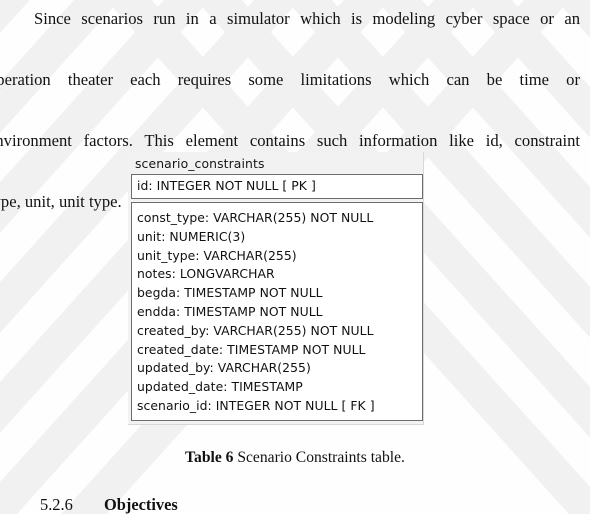 Image resolution: width=590 pixels, height=514 pixels. What do you see at coordinates (319, 457) in the screenshot?
I see `caption-text: Scenario Constraints table.` at bounding box center [319, 457].